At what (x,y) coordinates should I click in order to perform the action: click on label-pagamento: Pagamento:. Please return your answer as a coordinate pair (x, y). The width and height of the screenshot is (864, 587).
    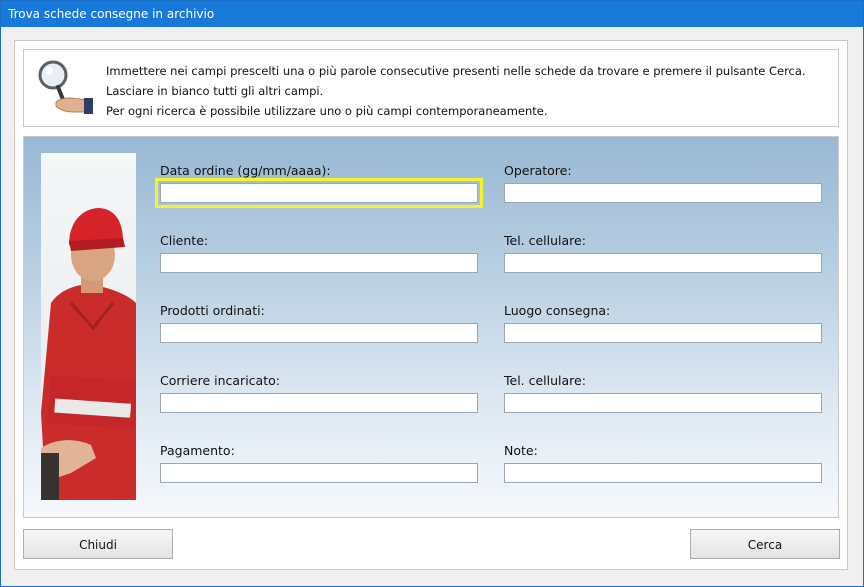
    Looking at the image, I should click on (197, 450).